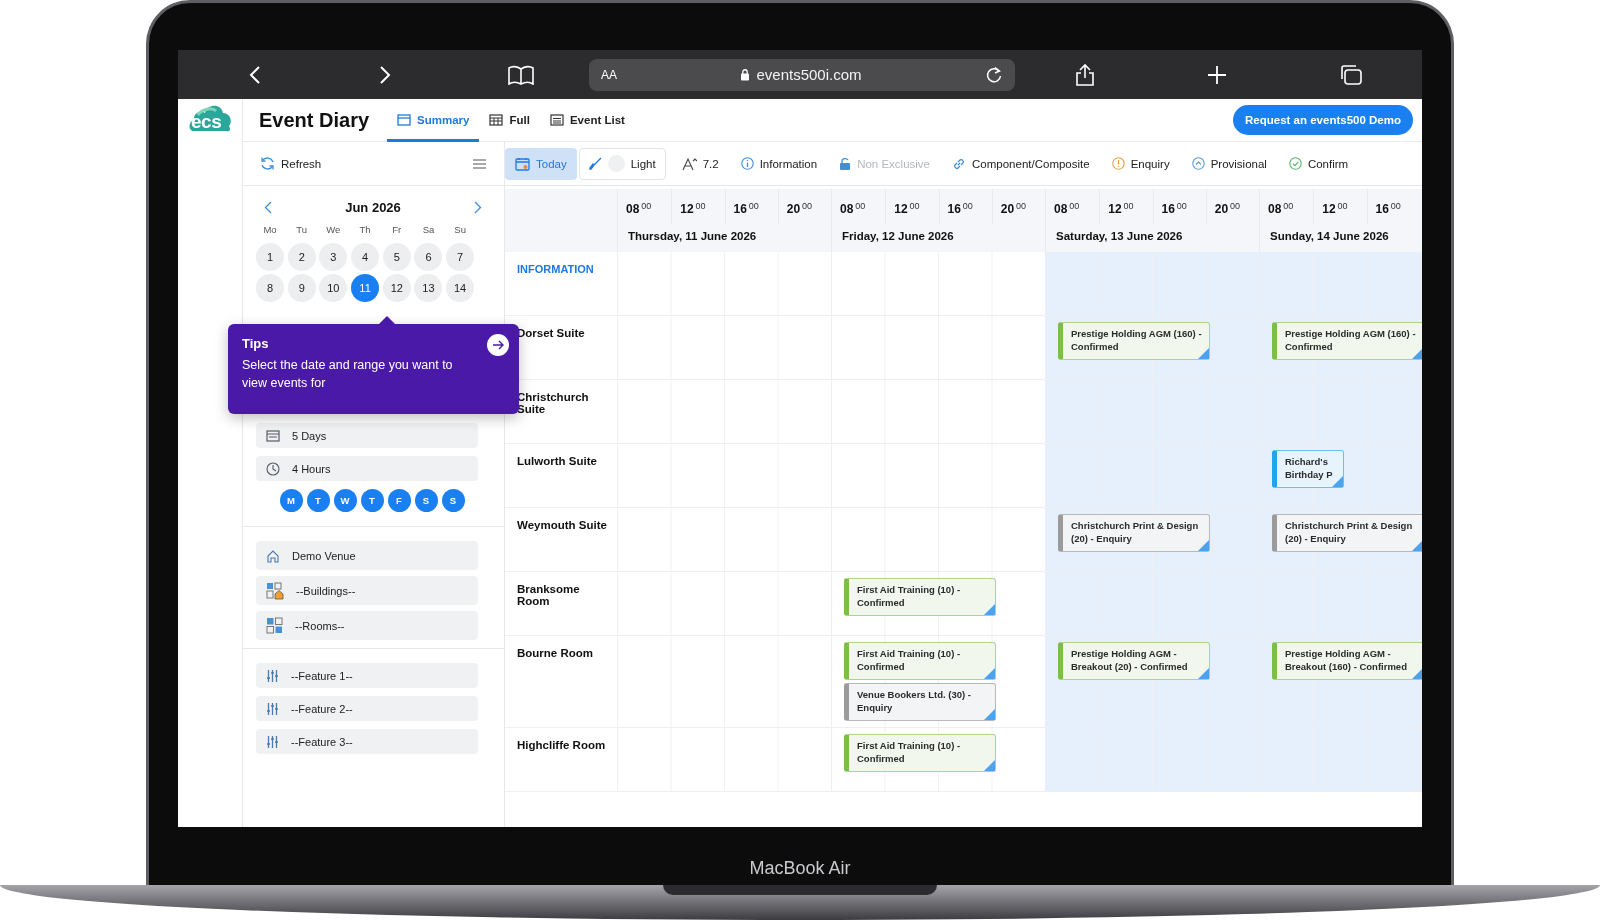  Describe the element at coordinates (1351, 74) in the screenshot. I see `tabs-button` at that location.